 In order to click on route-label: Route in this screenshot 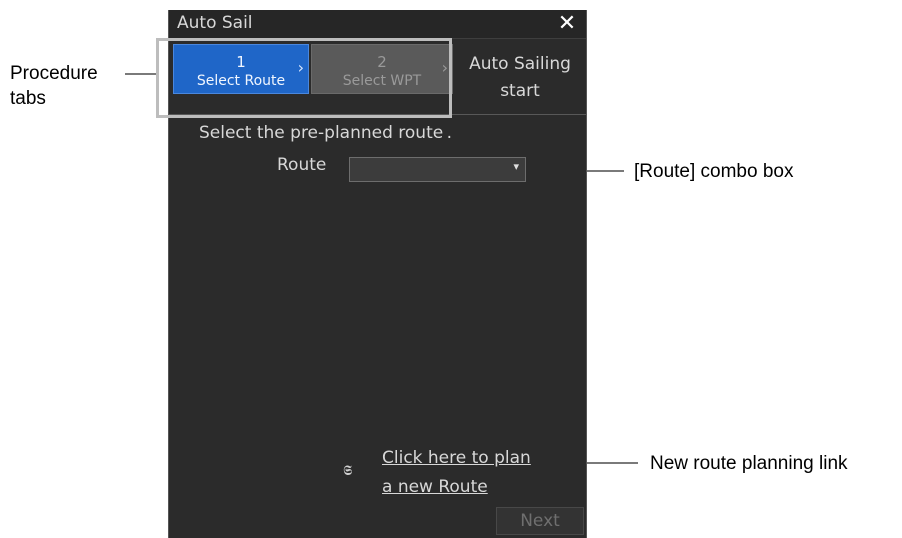, I will do `click(302, 165)`.